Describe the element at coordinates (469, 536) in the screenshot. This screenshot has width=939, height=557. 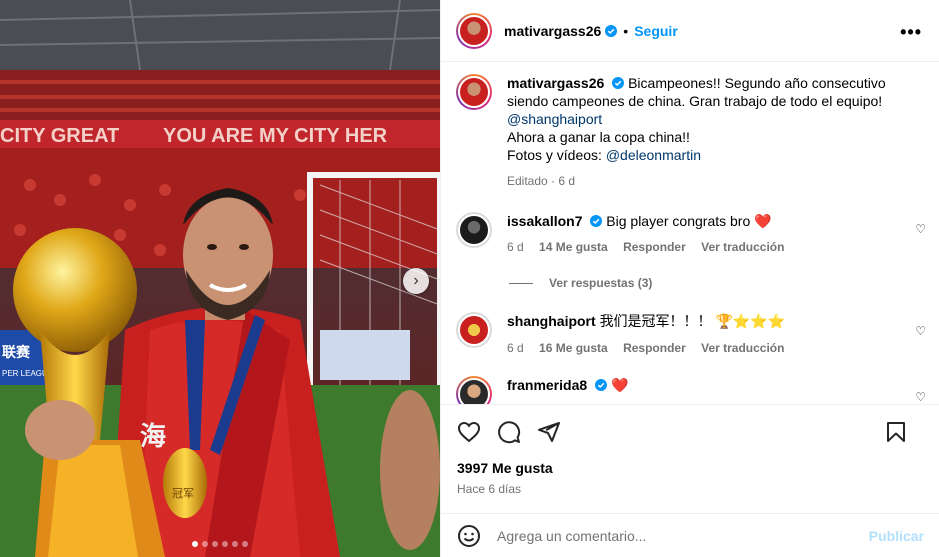
I see `emoji-smile-icon` at that location.